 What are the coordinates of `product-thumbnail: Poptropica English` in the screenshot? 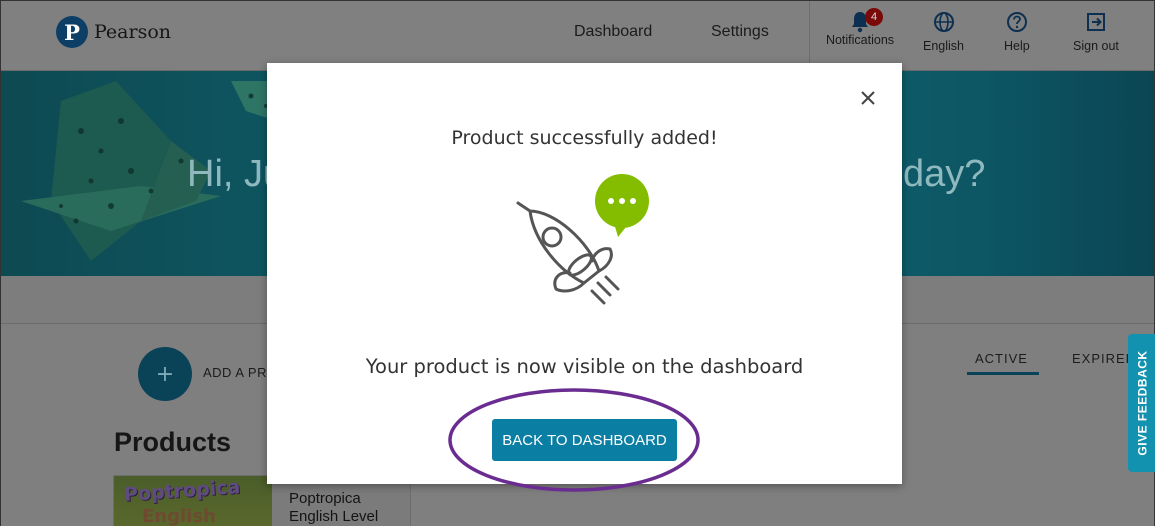 It's located at (193, 501).